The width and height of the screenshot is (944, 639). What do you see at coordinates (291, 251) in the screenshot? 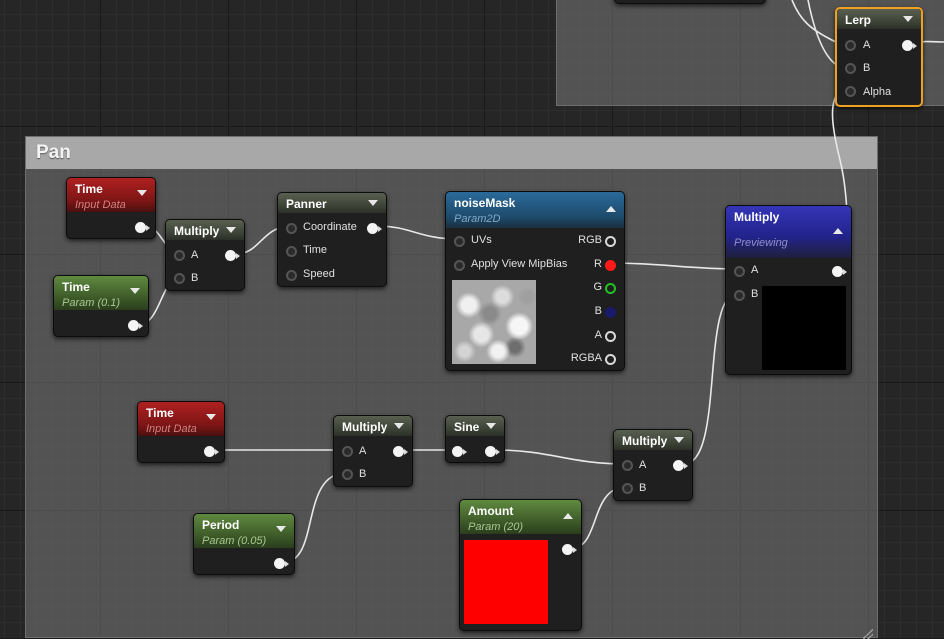
I see `pin-time-input` at bounding box center [291, 251].